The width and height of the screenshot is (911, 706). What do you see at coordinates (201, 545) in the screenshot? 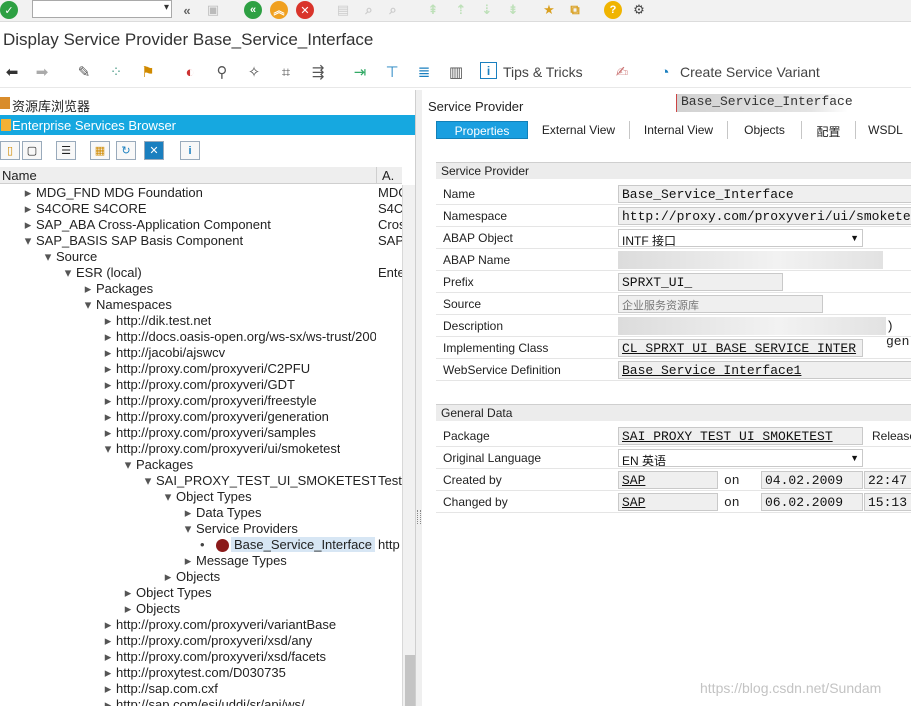
I see `tree-row: • Base_Service_Interface http` at bounding box center [201, 545].